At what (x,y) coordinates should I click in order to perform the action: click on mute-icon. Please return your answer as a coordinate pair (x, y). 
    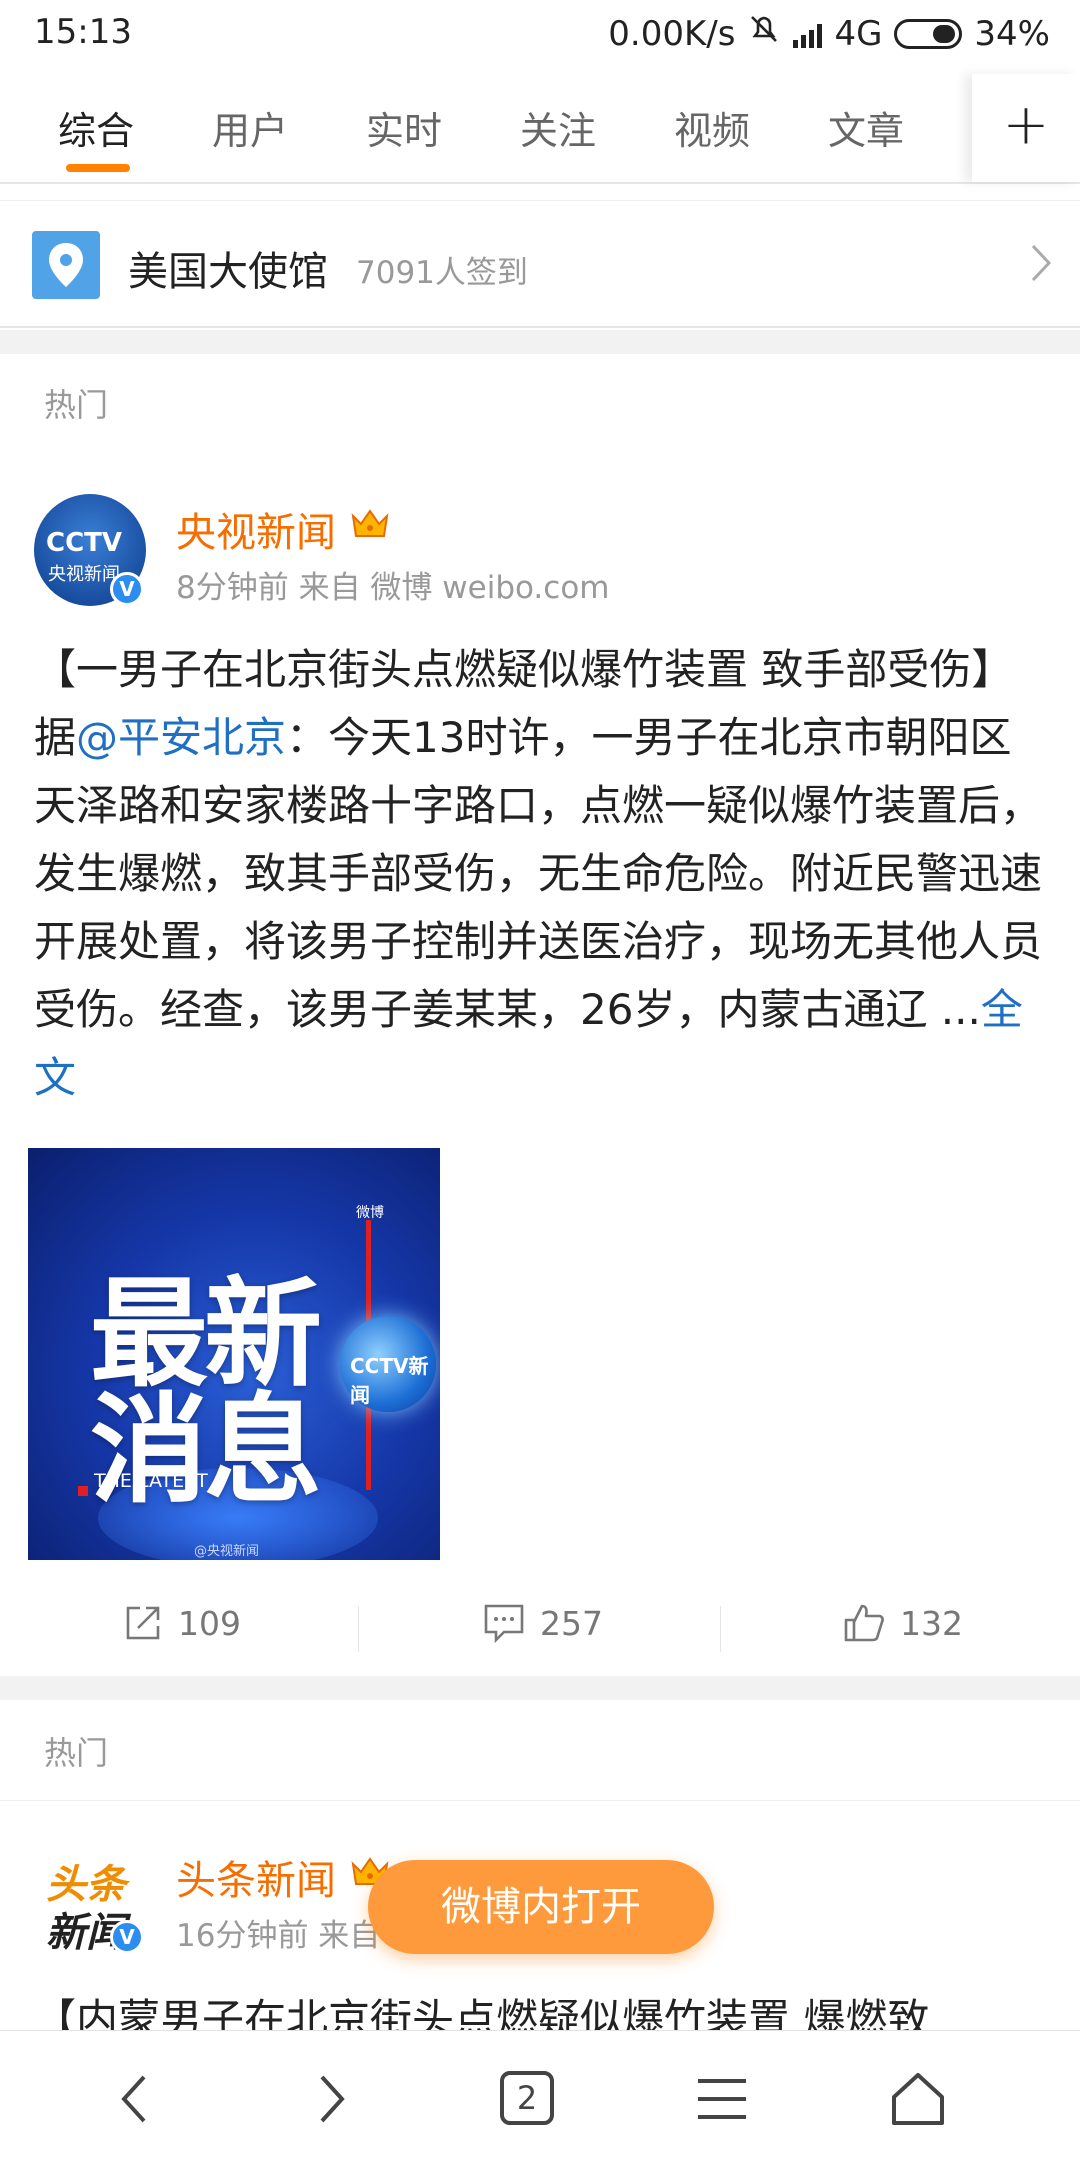
    Looking at the image, I should click on (764, 33).